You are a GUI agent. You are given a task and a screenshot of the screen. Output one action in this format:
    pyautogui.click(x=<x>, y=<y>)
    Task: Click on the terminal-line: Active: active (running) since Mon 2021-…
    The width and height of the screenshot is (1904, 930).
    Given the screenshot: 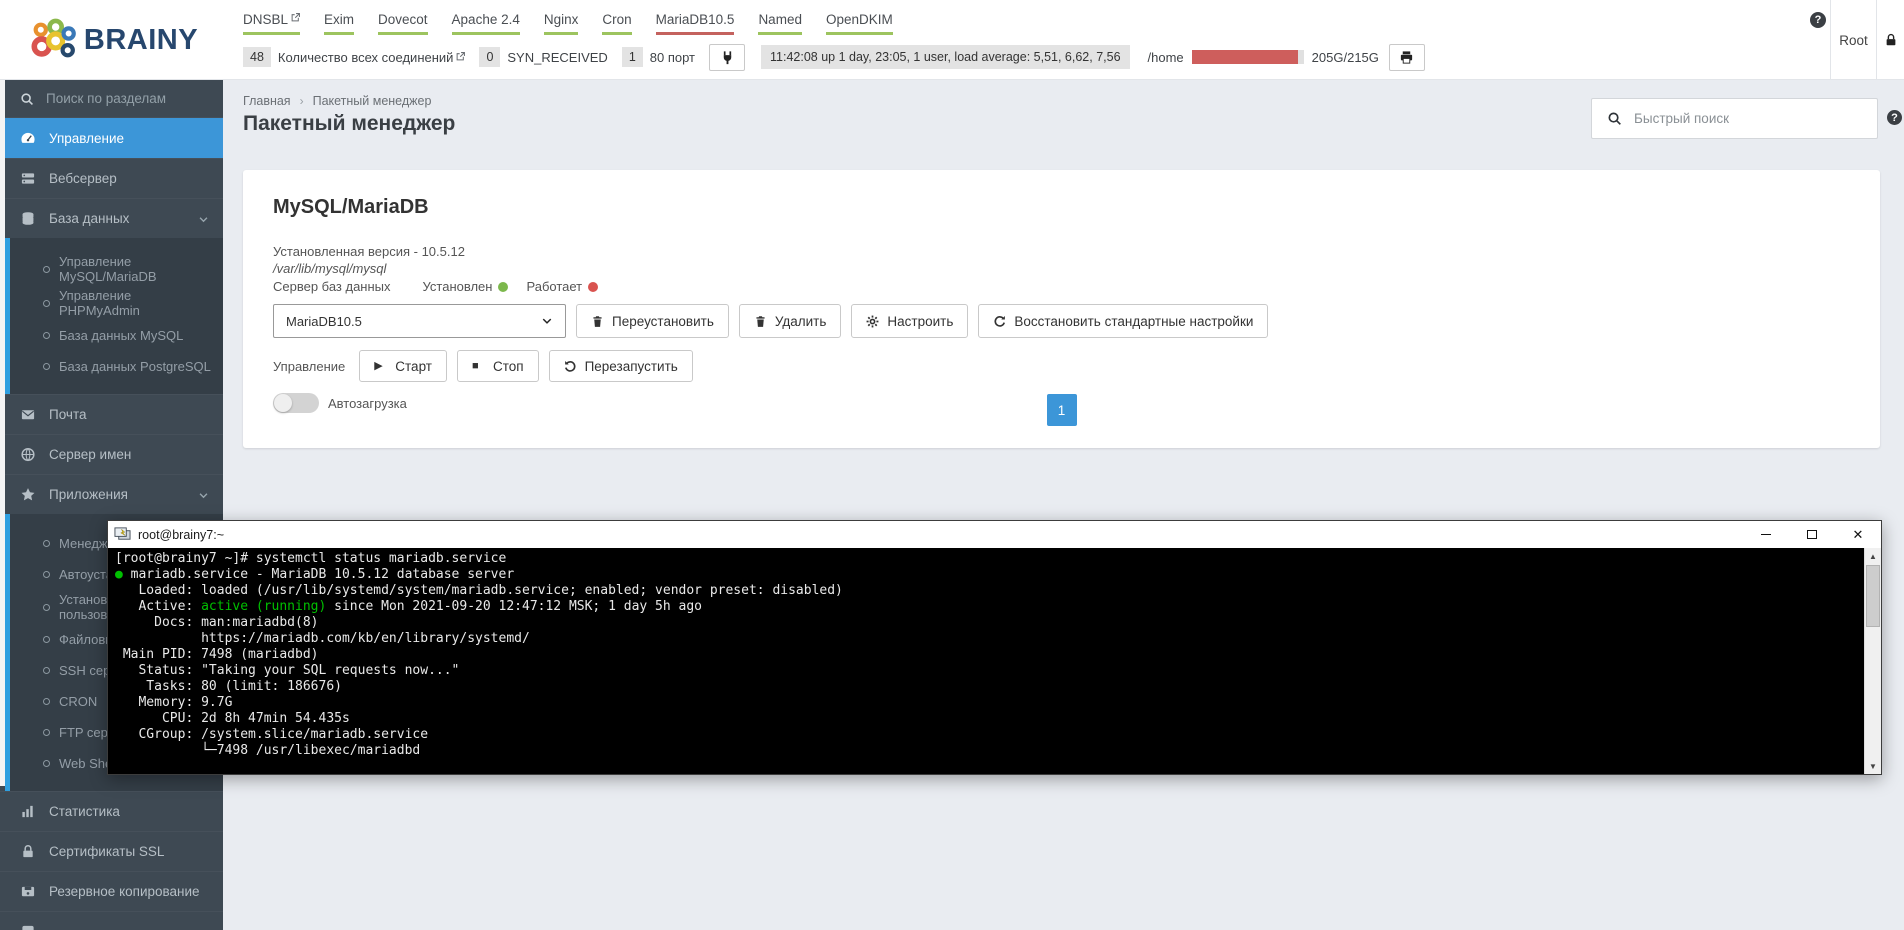 What is the action you would take?
    pyautogui.click(x=409, y=606)
    